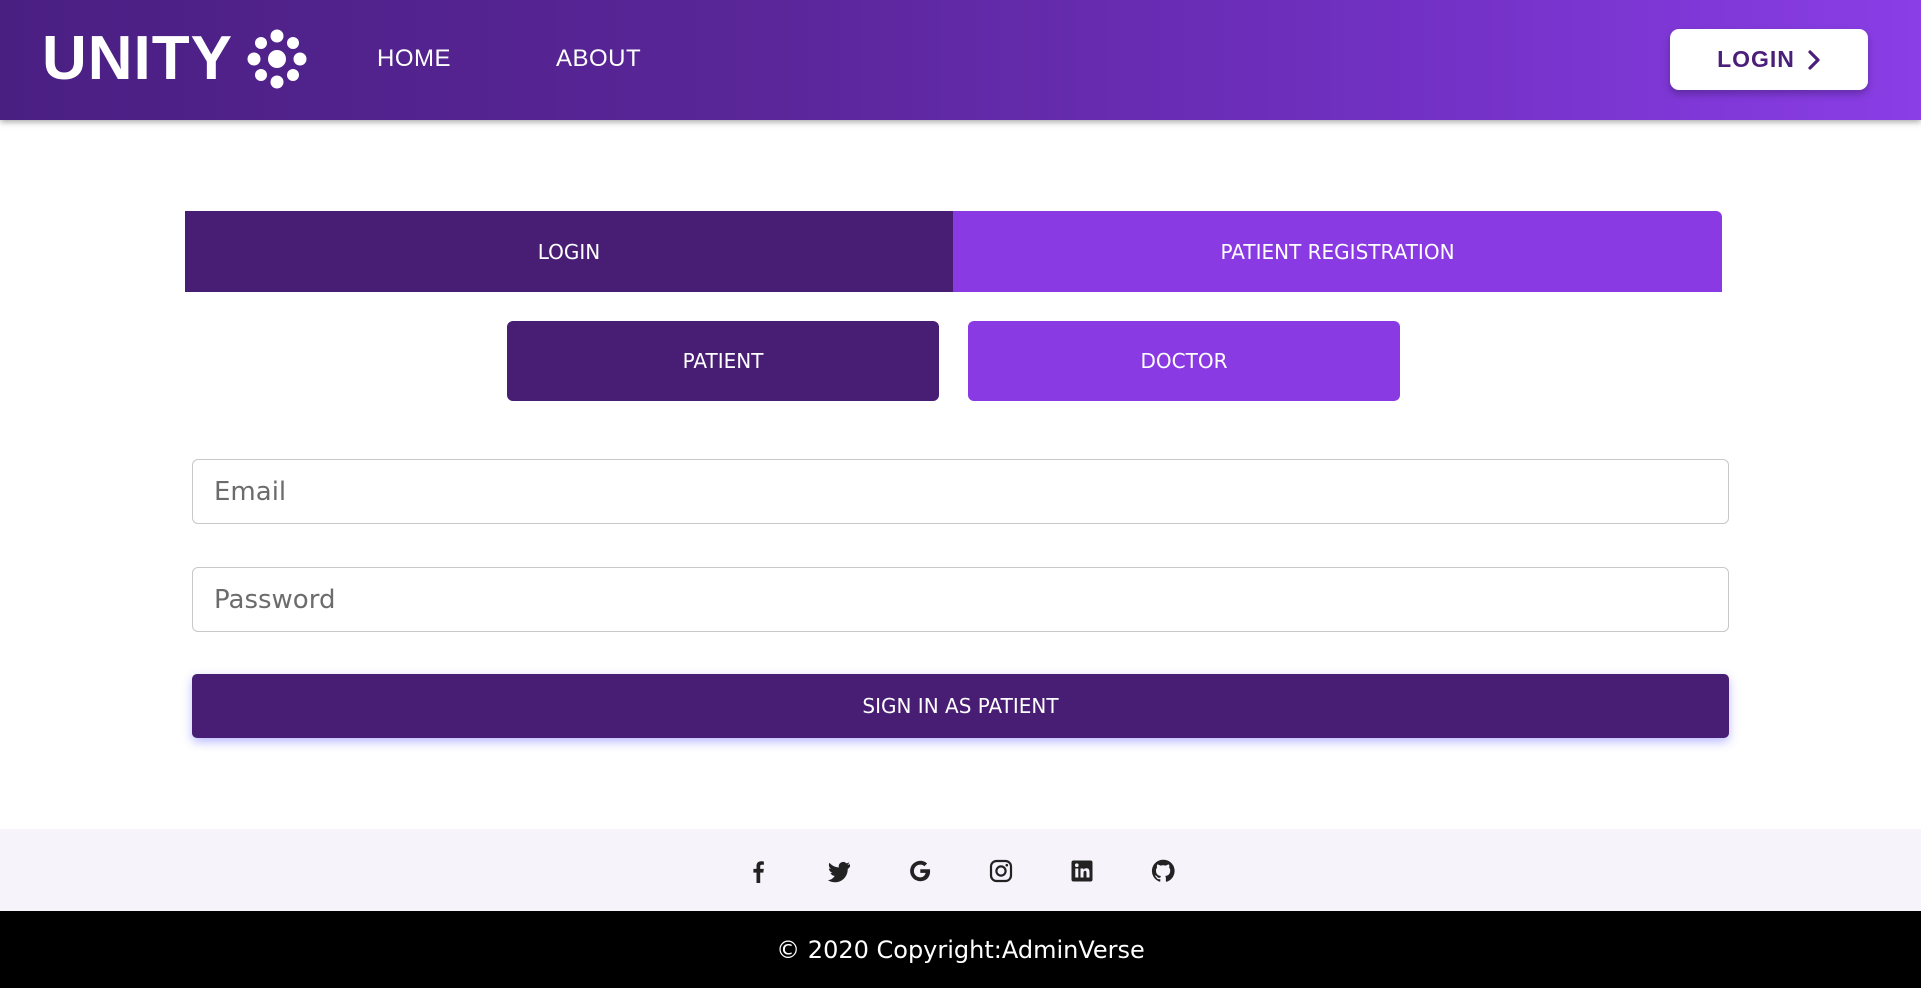  What do you see at coordinates (569, 251) in the screenshot?
I see `tab-login: LOGIN` at bounding box center [569, 251].